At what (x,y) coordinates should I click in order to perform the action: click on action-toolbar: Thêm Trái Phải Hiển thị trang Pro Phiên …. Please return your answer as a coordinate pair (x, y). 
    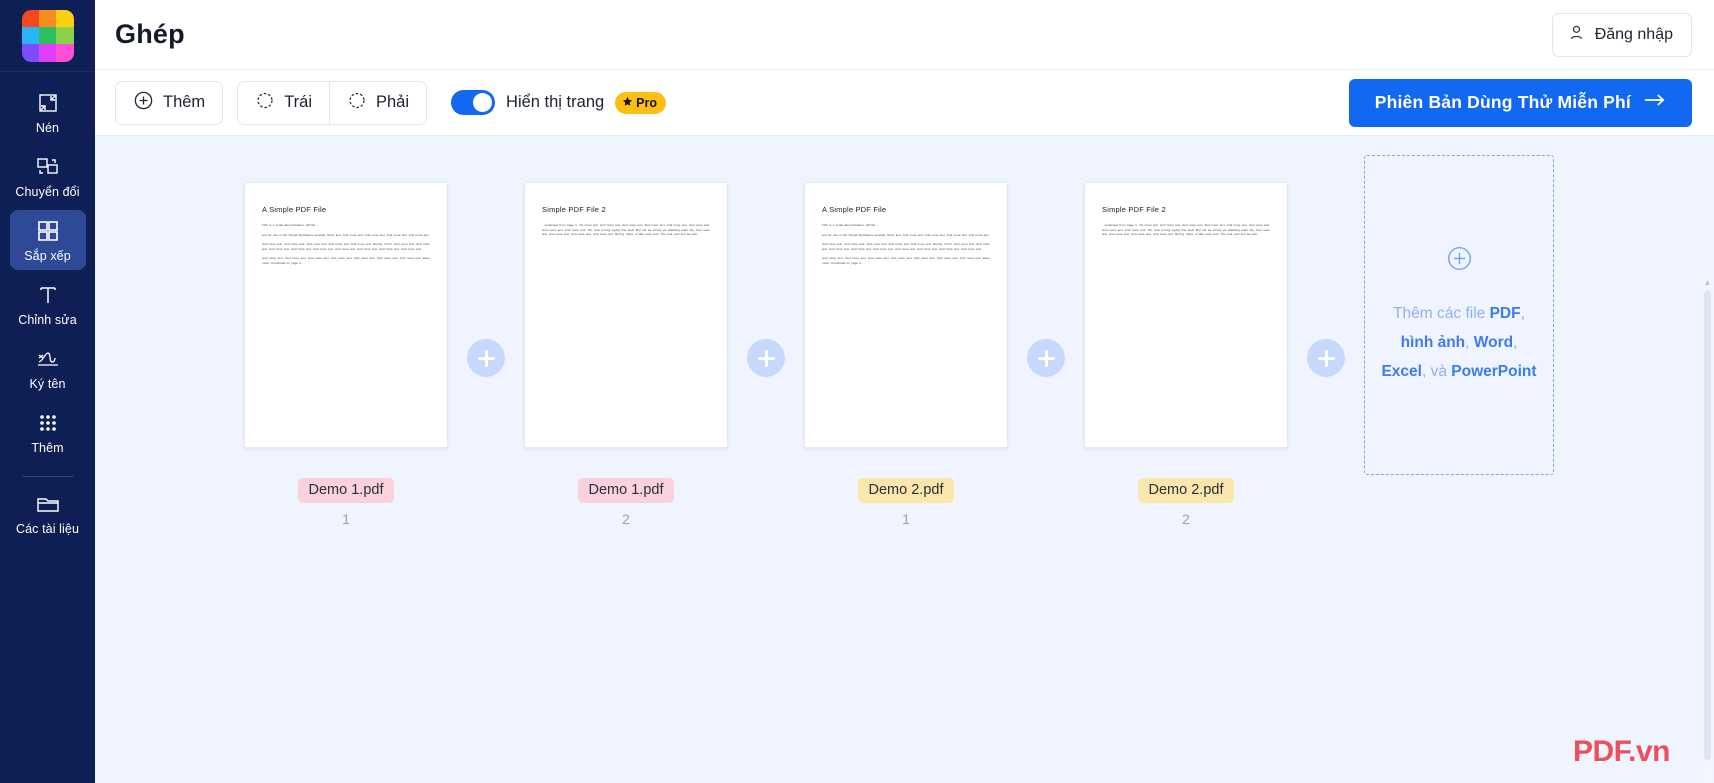
    Looking at the image, I should click on (904, 103).